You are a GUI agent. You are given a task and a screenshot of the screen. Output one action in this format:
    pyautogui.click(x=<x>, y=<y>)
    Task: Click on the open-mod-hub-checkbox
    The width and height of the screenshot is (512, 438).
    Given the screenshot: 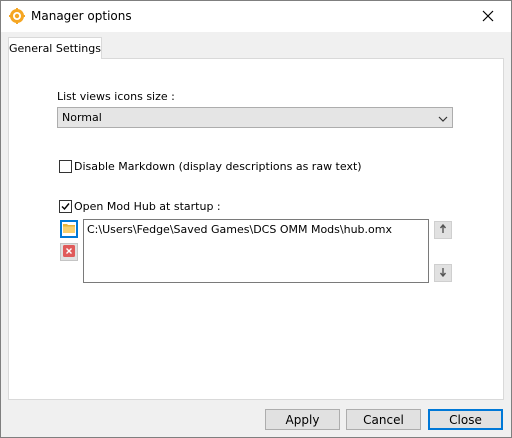 What is the action you would take?
    pyautogui.click(x=65, y=206)
    